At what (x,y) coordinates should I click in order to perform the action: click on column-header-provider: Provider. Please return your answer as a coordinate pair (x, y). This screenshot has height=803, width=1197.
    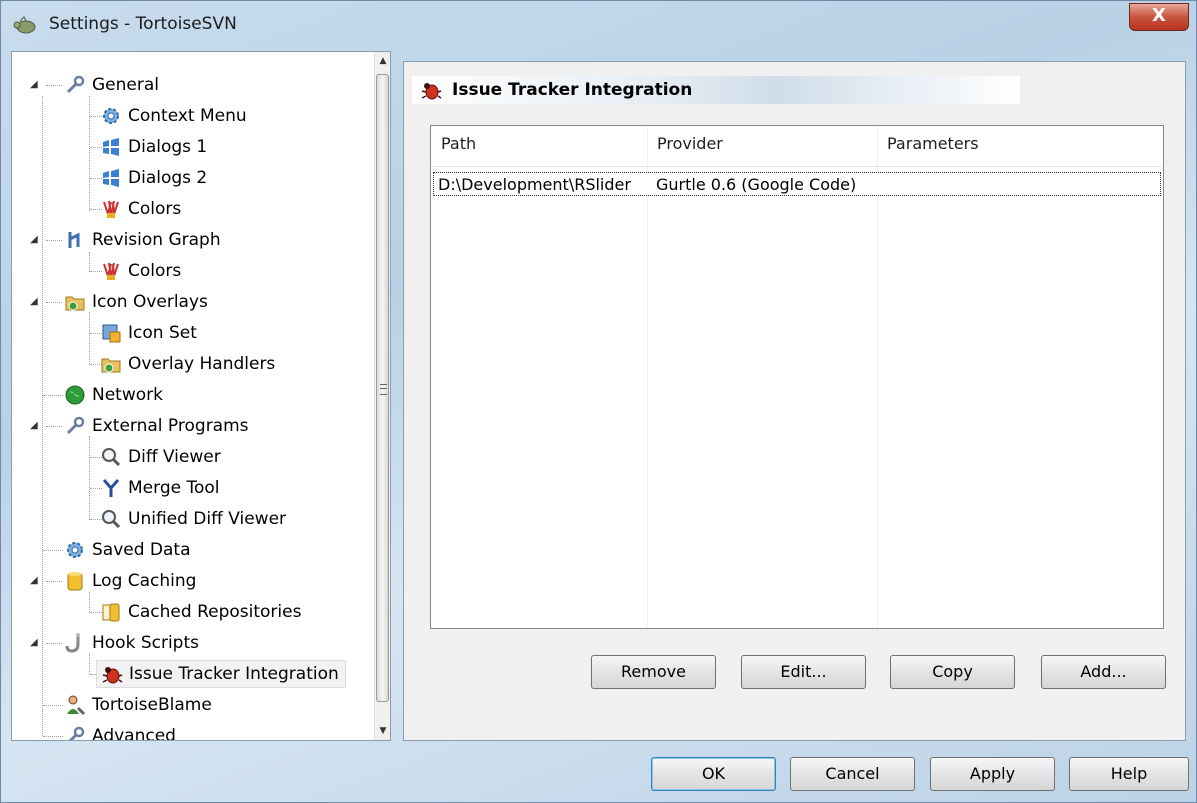
    Looking at the image, I should click on (690, 143).